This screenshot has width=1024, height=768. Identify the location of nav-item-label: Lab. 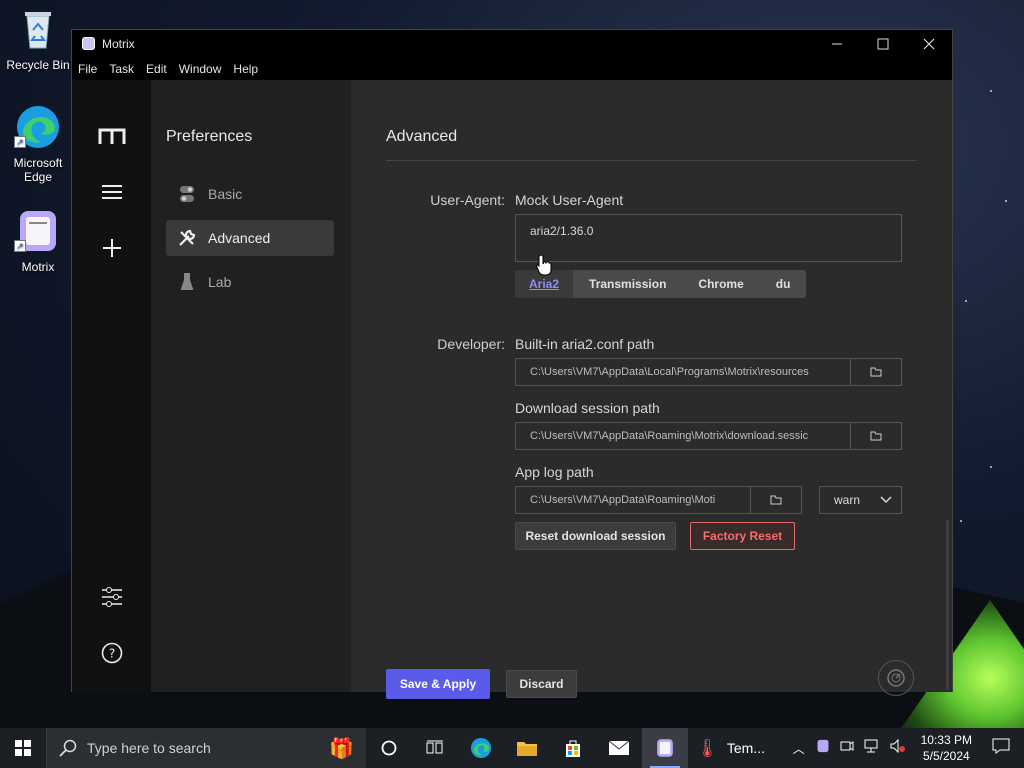
(220, 282).